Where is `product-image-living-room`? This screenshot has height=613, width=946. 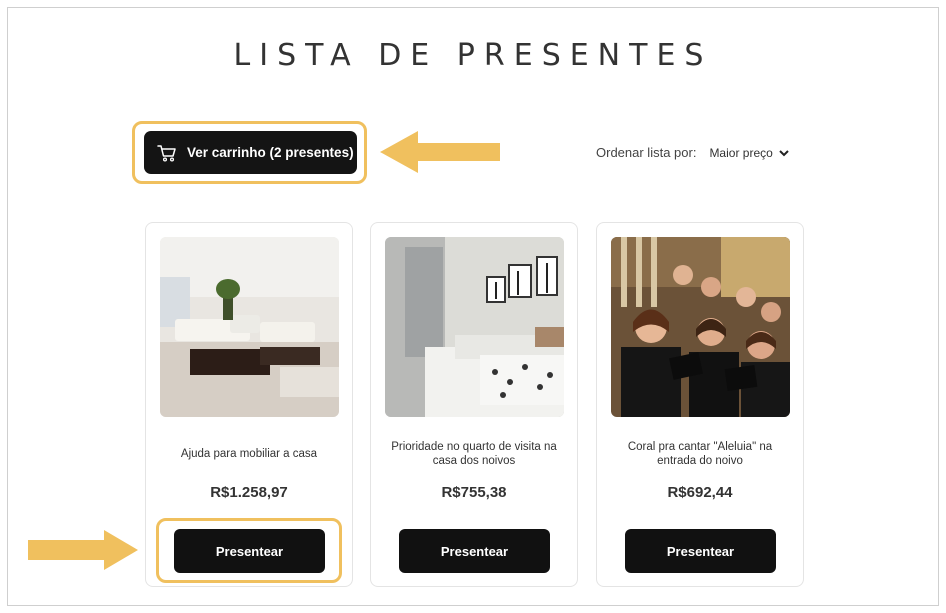 product-image-living-room is located at coordinates (249, 327).